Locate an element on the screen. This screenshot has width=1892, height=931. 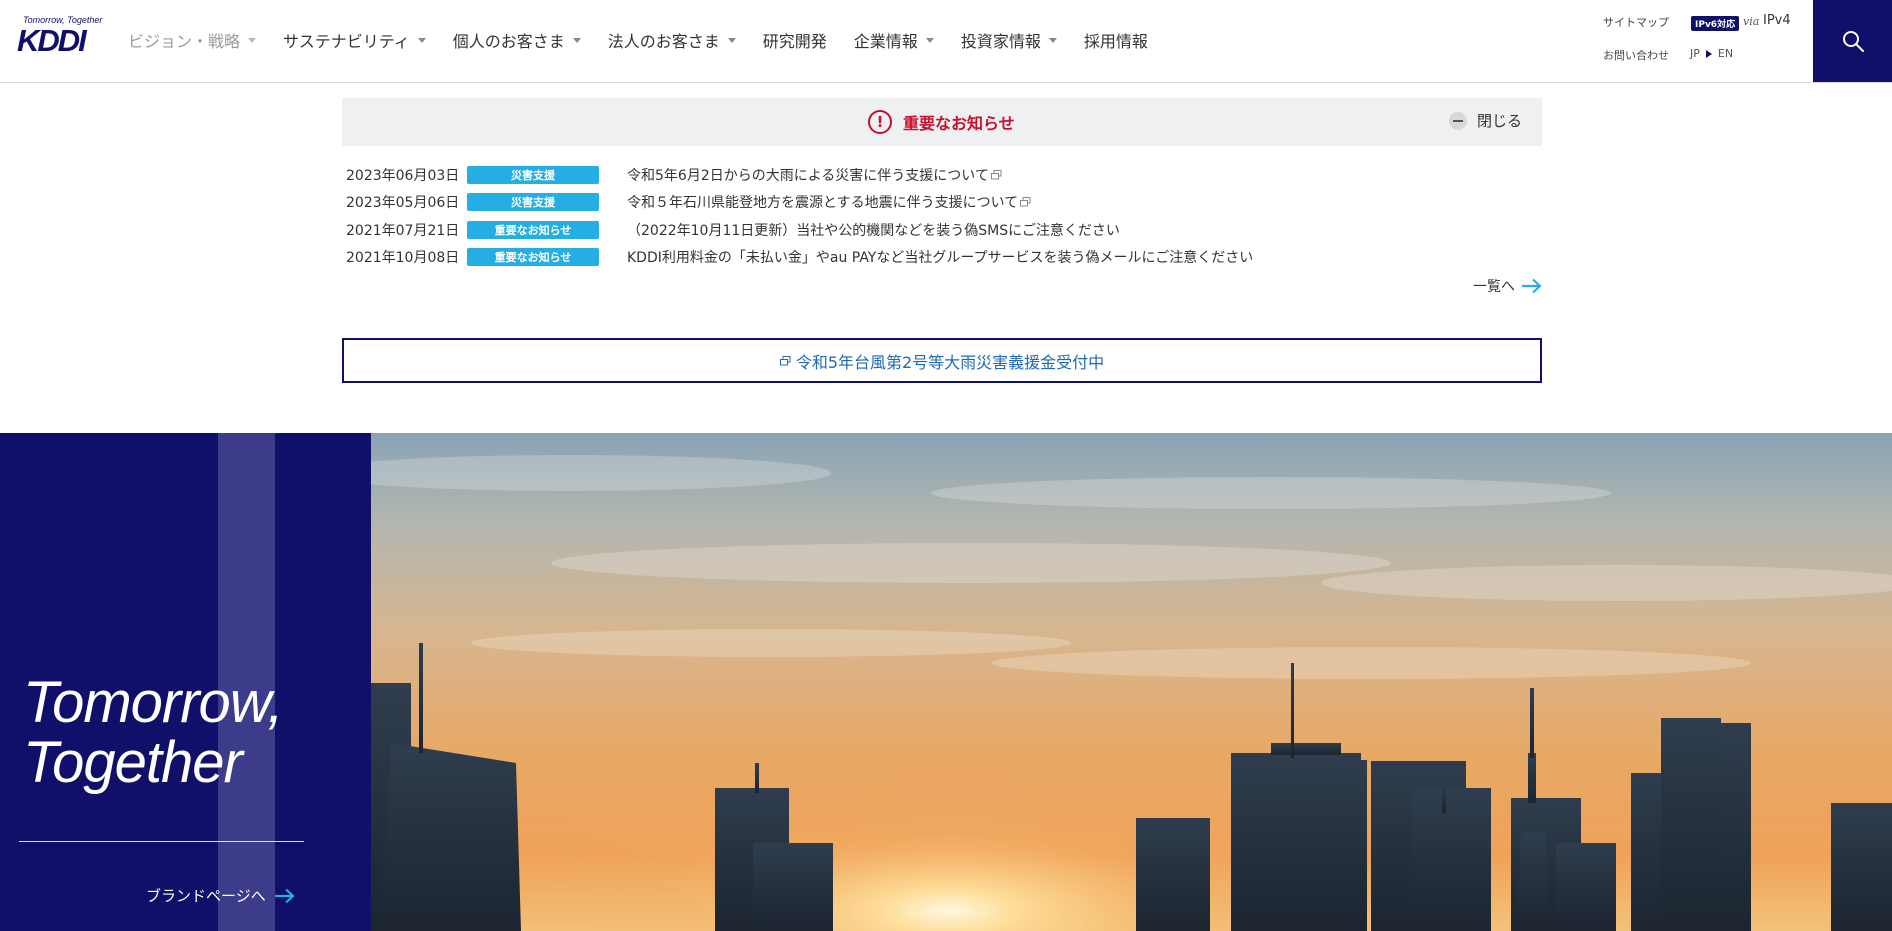
important-notice-bar: ! 重要なお知らせ 閉じる is located at coordinates (942, 122).